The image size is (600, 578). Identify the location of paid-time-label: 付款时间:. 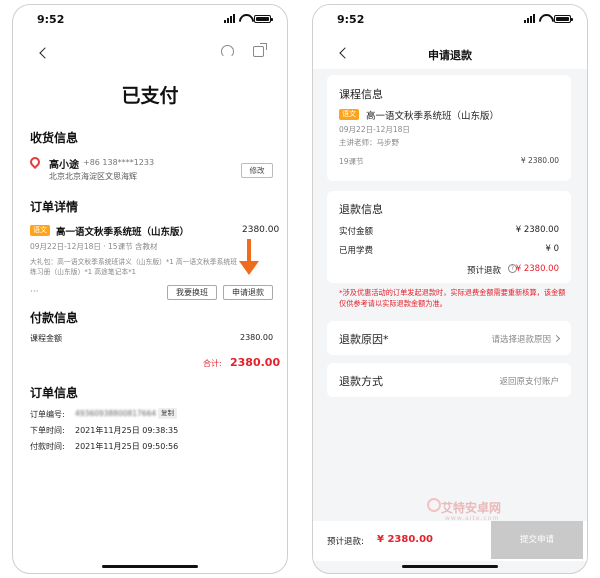
(47, 446).